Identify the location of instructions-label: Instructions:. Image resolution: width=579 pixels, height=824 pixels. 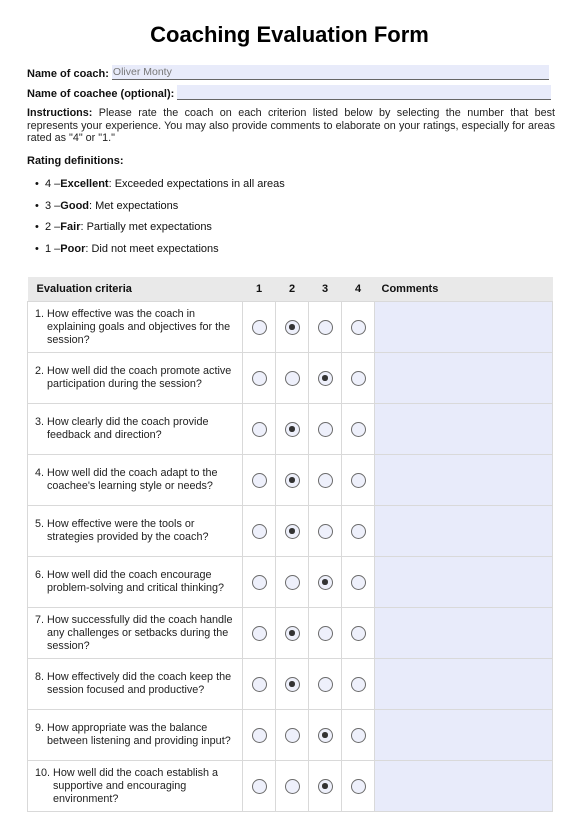
(60, 113).